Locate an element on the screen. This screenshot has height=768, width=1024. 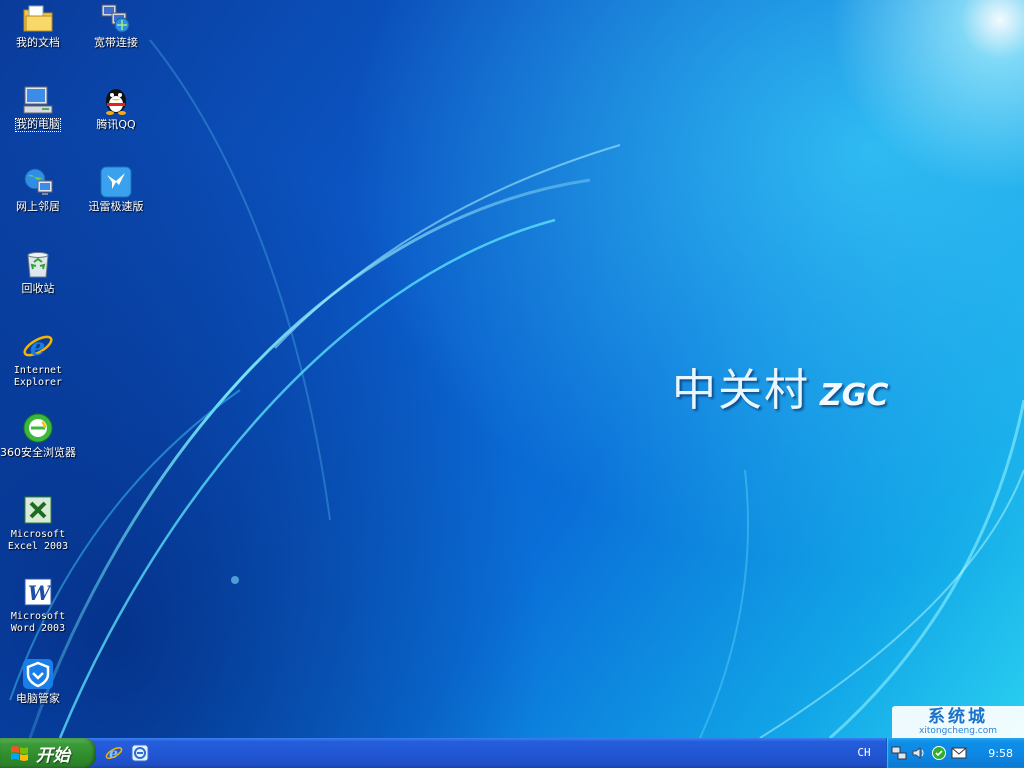
my-computer-icon is located at coordinates (38, 100).